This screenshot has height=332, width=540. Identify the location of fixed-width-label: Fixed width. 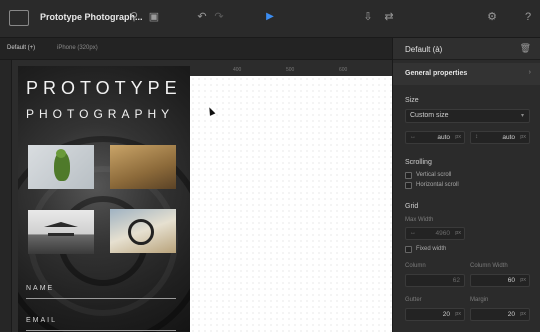
(431, 249).